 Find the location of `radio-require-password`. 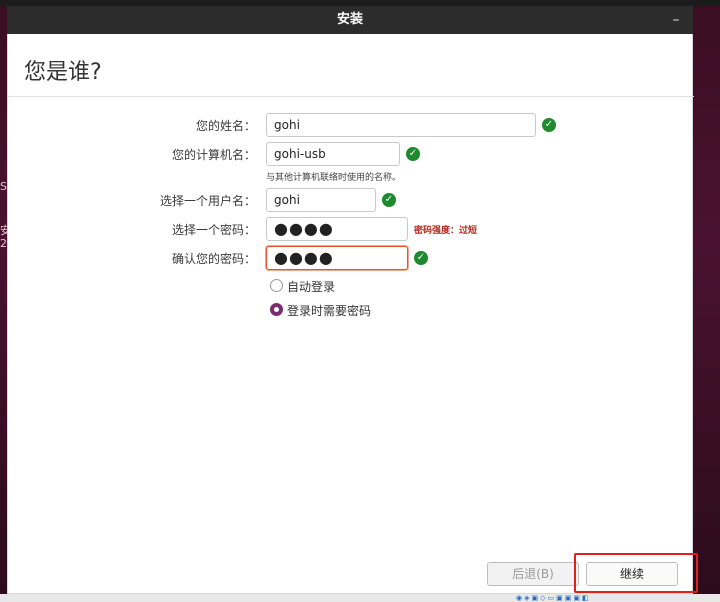

radio-require-password is located at coordinates (276, 309).